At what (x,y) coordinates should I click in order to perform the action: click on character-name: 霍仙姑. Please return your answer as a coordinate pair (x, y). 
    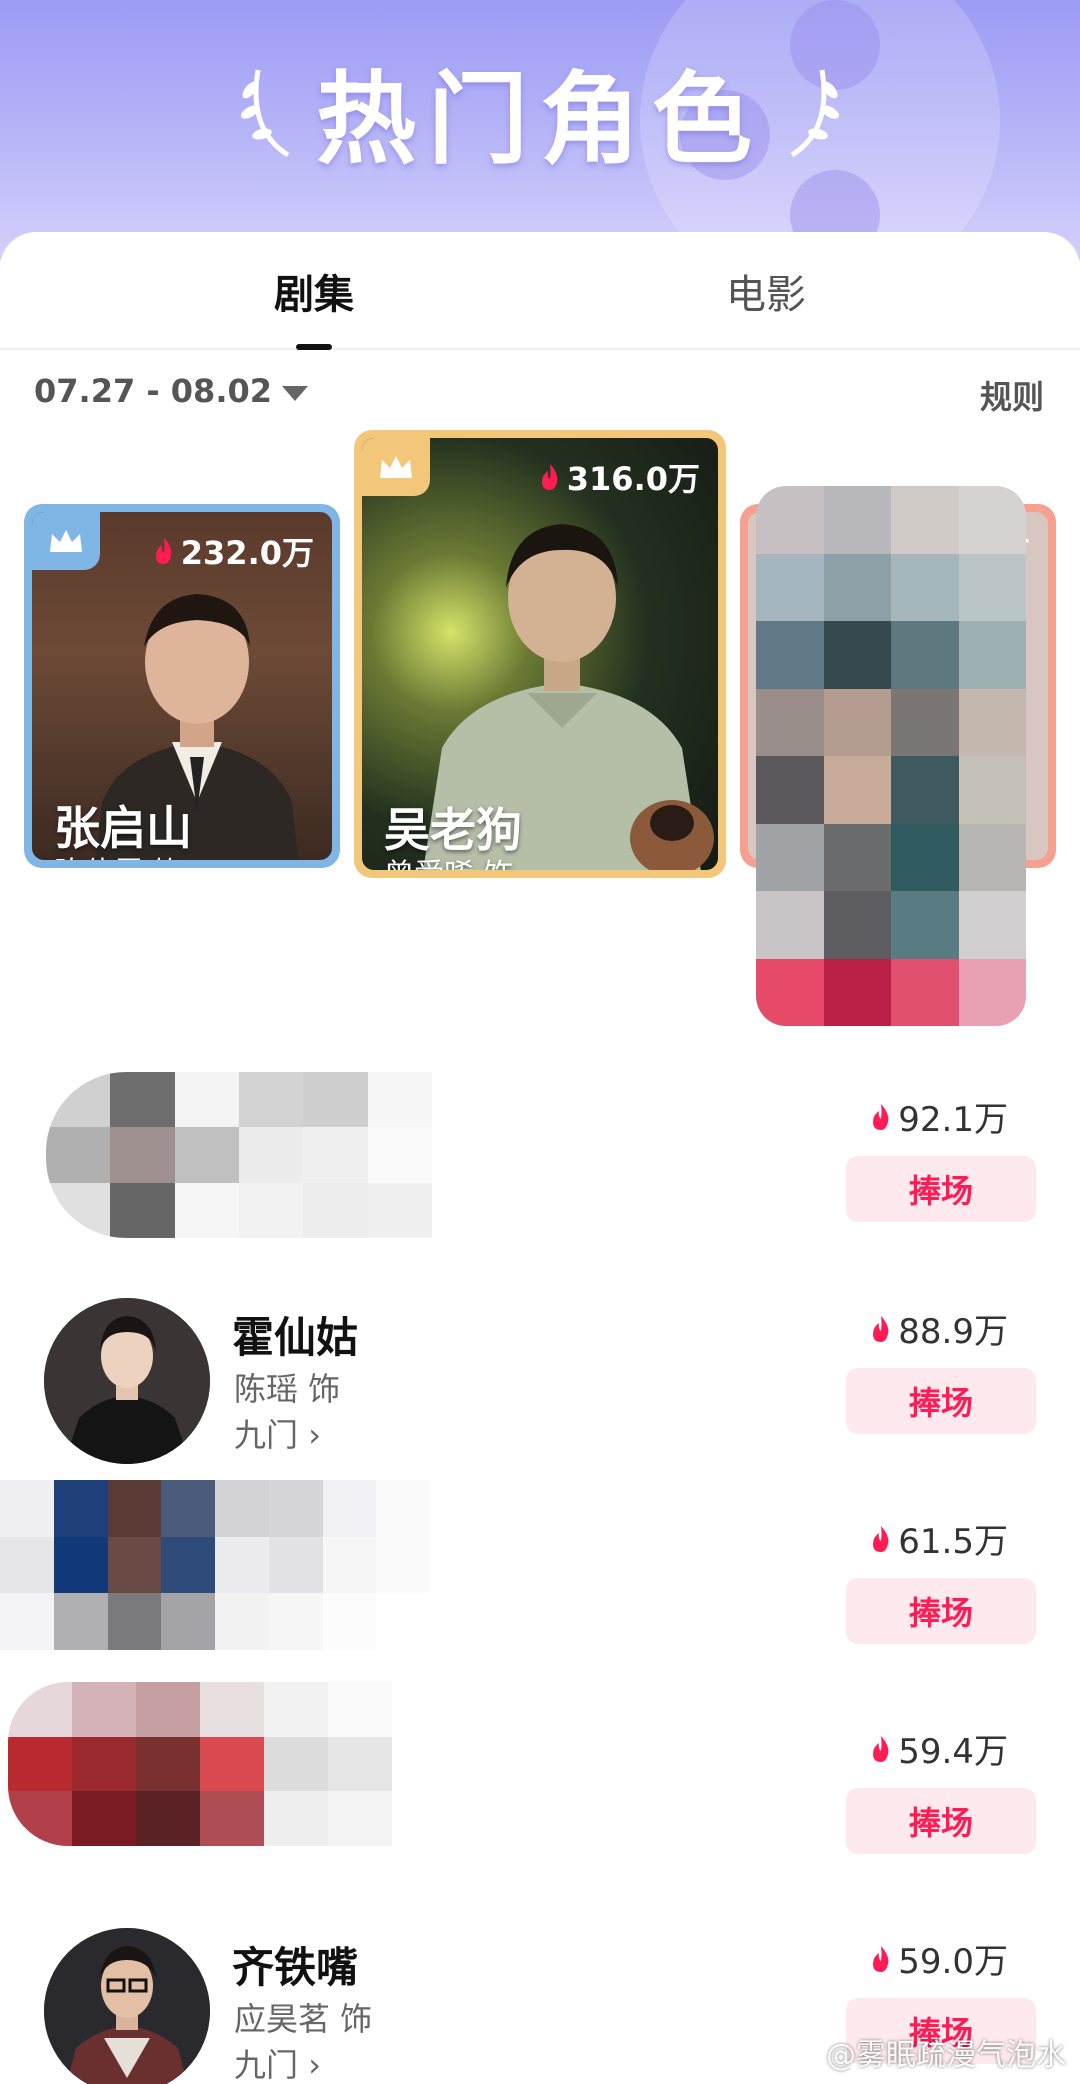
    Looking at the image, I should click on (295, 1337).